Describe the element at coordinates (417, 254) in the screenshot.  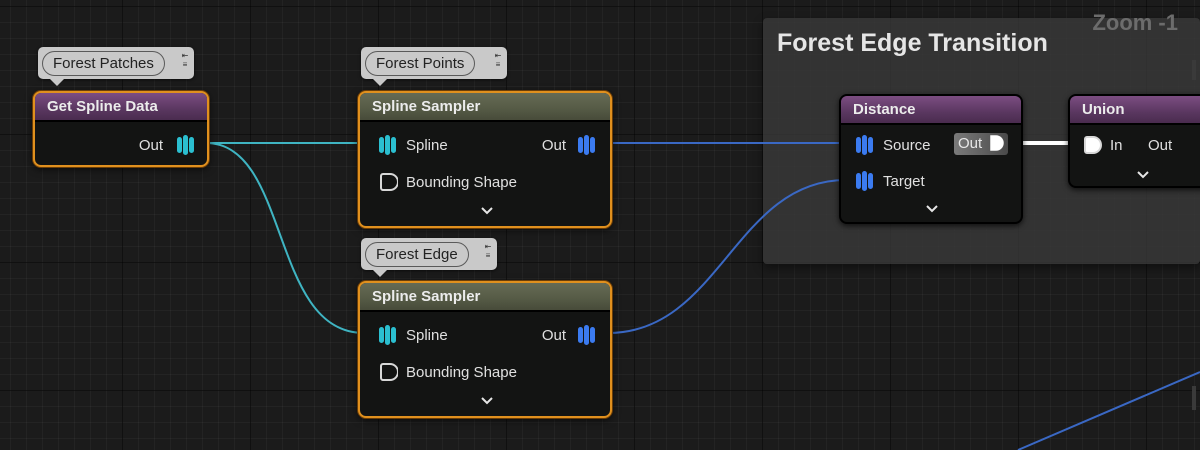
I see `tag-label: Forest Edge` at that location.